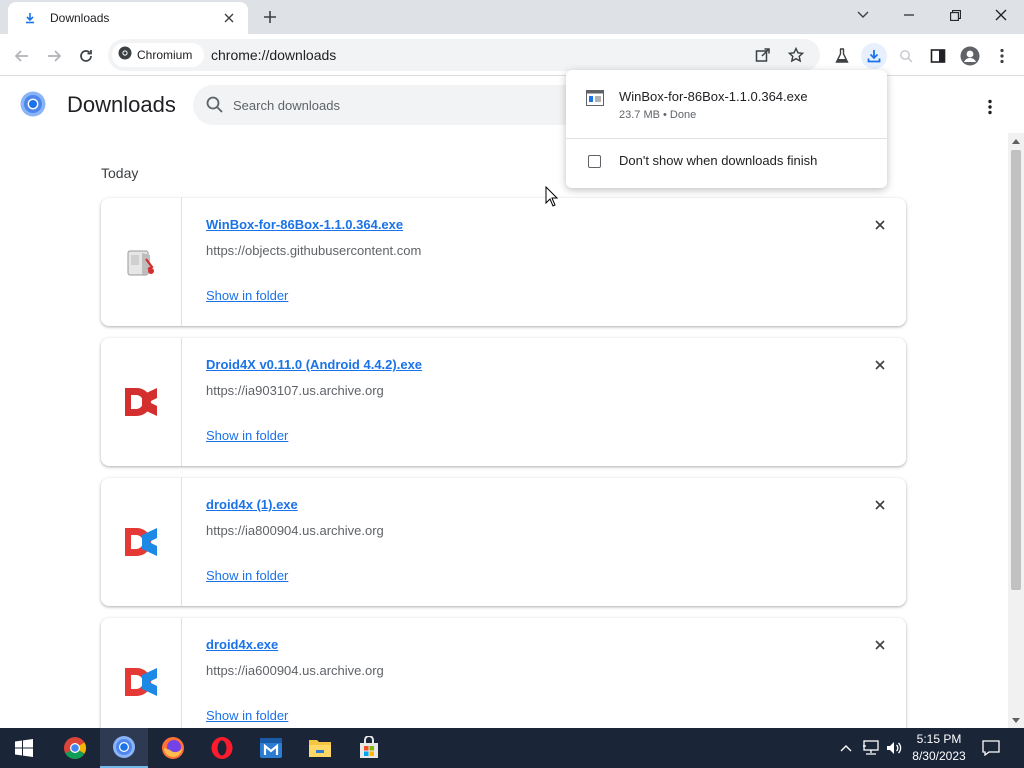 The width and height of the screenshot is (1024, 768). What do you see at coordinates (464, 55) in the screenshot?
I see `address-bar: Chromium chrome://downloads` at bounding box center [464, 55].